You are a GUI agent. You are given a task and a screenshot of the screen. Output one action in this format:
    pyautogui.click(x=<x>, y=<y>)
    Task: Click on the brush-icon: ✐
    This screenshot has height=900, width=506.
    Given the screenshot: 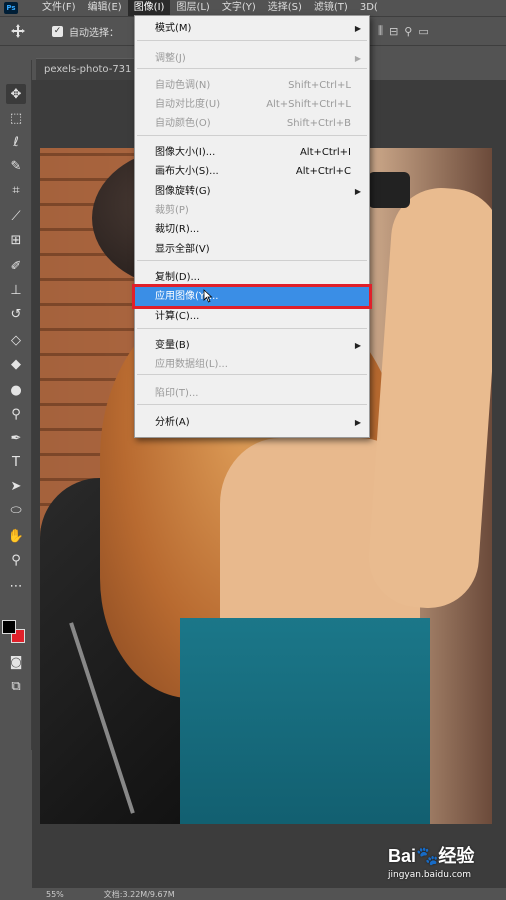 What is the action you would take?
    pyautogui.click(x=16, y=266)
    